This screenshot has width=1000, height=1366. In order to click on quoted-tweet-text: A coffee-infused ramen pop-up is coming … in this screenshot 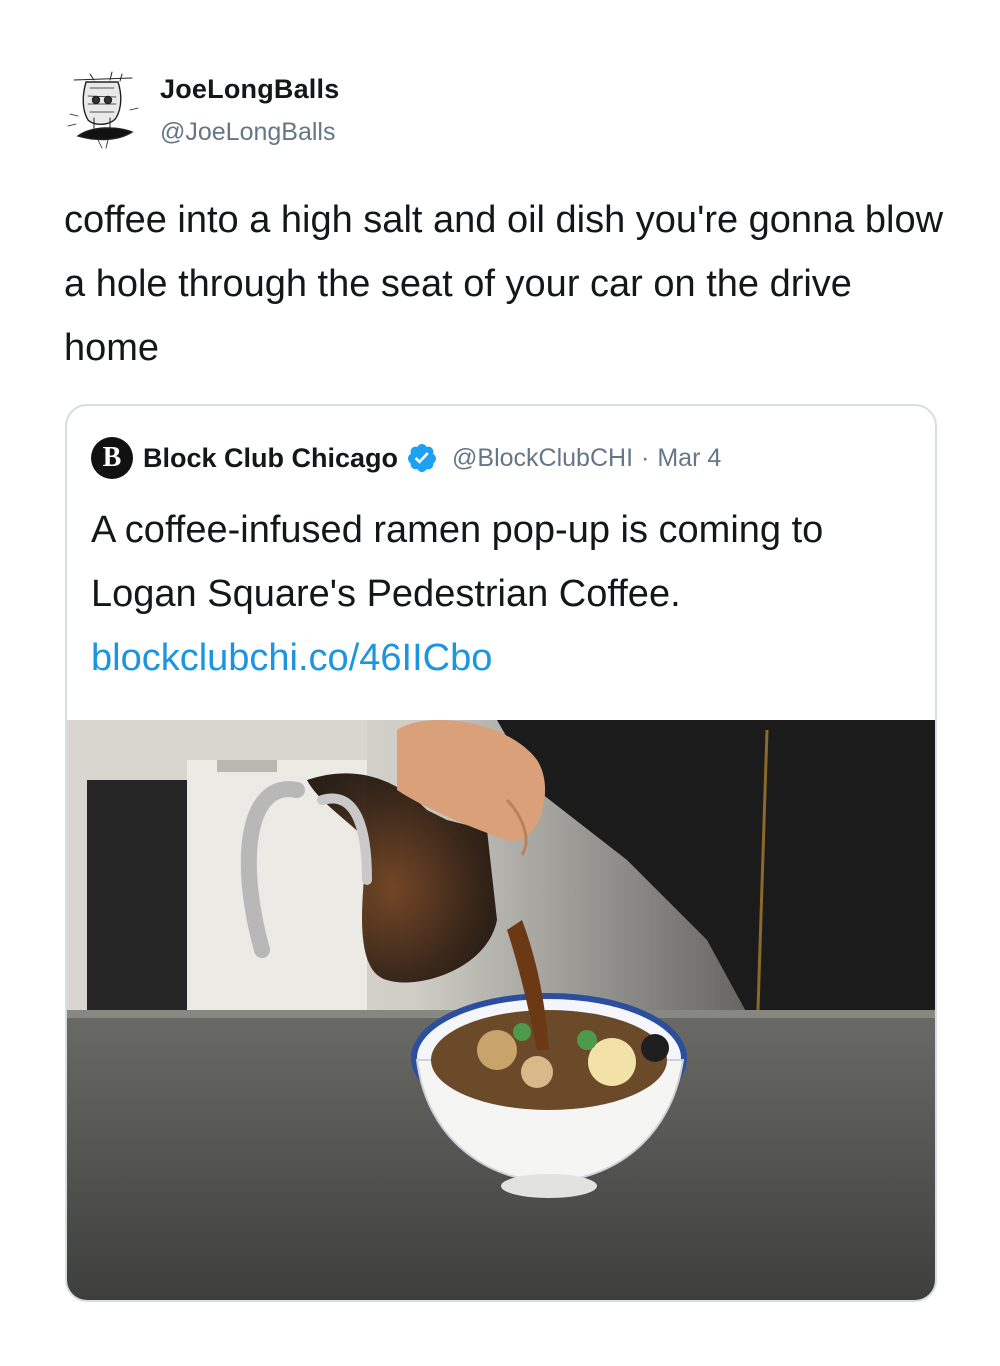, I will do `click(457, 562)`.